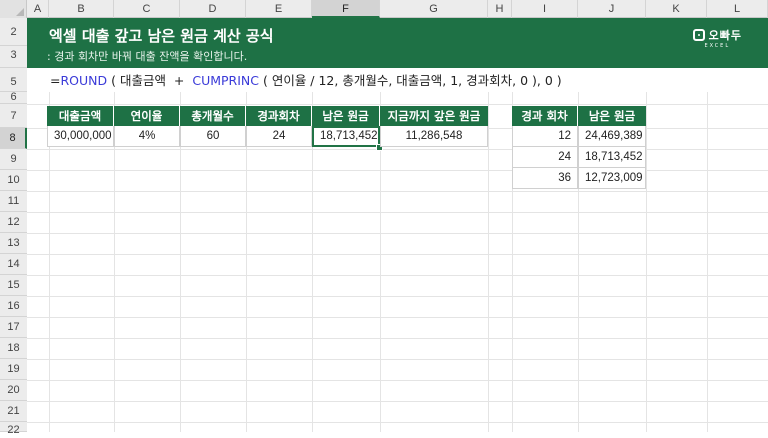 Image resolution: width=768 pixels, height=438 pixels. I want to click on side-cell-period: 36, so click(545, 178).